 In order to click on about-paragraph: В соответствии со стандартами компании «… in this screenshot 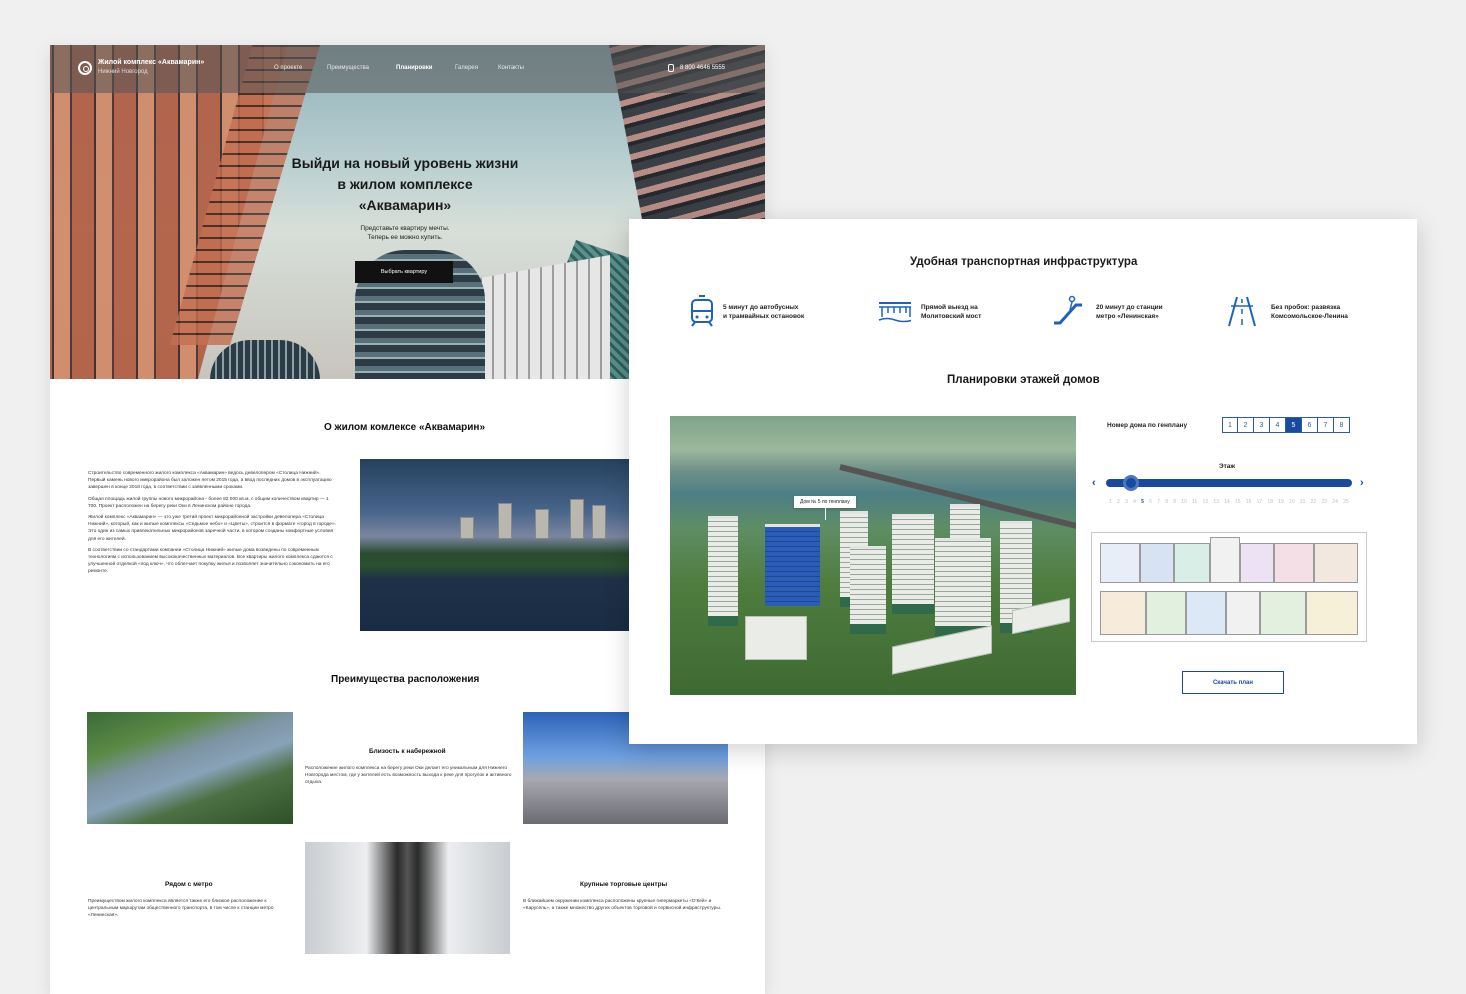, I will do `click(210, 561)`.